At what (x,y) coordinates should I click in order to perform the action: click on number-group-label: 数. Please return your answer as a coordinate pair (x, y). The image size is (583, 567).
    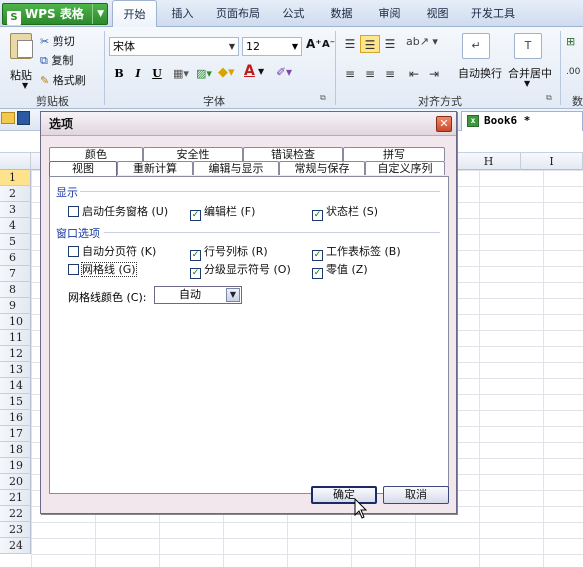
    Looking at the image, I should click on (577, 101).